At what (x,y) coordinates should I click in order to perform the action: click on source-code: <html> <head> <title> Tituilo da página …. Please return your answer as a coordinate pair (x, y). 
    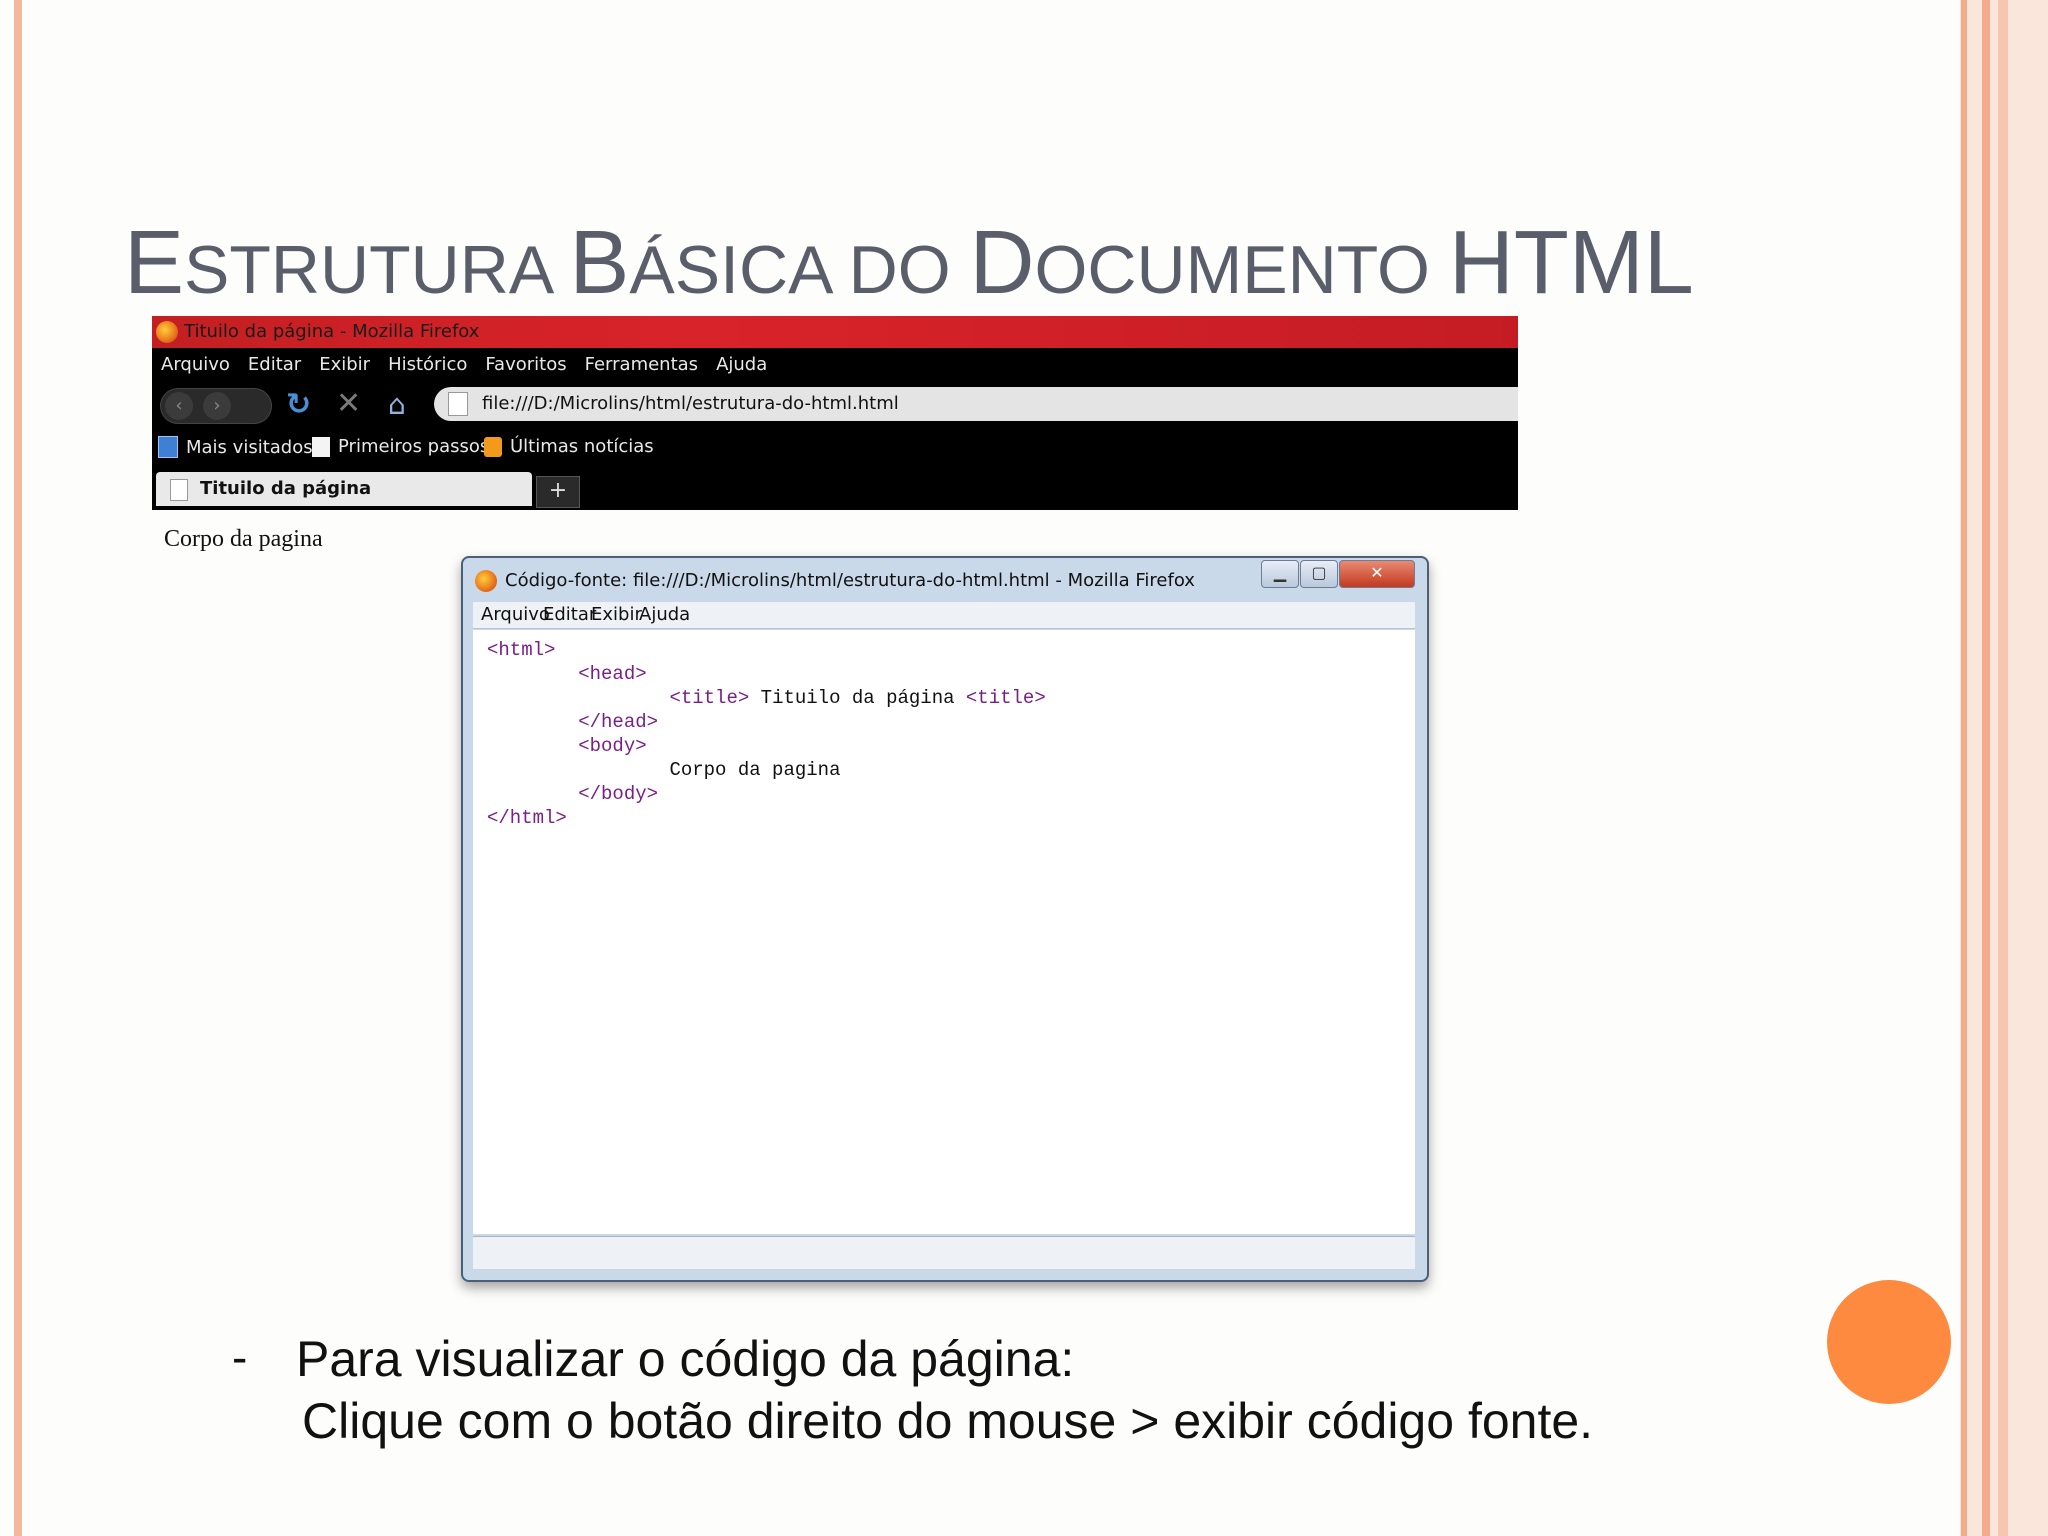
    Looking at the image, I should click on (766, 734).